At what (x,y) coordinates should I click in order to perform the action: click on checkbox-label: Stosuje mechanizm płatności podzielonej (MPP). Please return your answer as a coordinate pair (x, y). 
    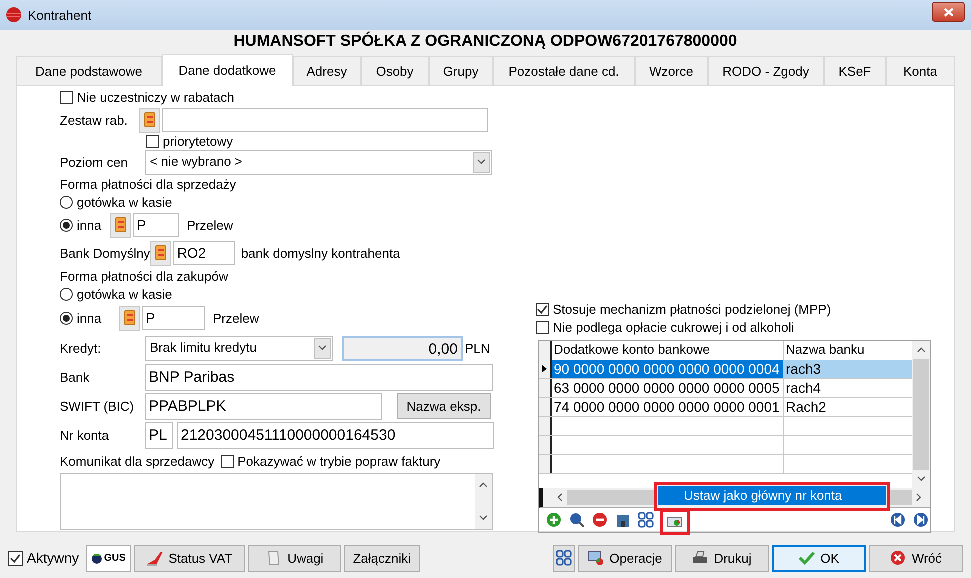
    Looking at the image, I should click on (692, 309).